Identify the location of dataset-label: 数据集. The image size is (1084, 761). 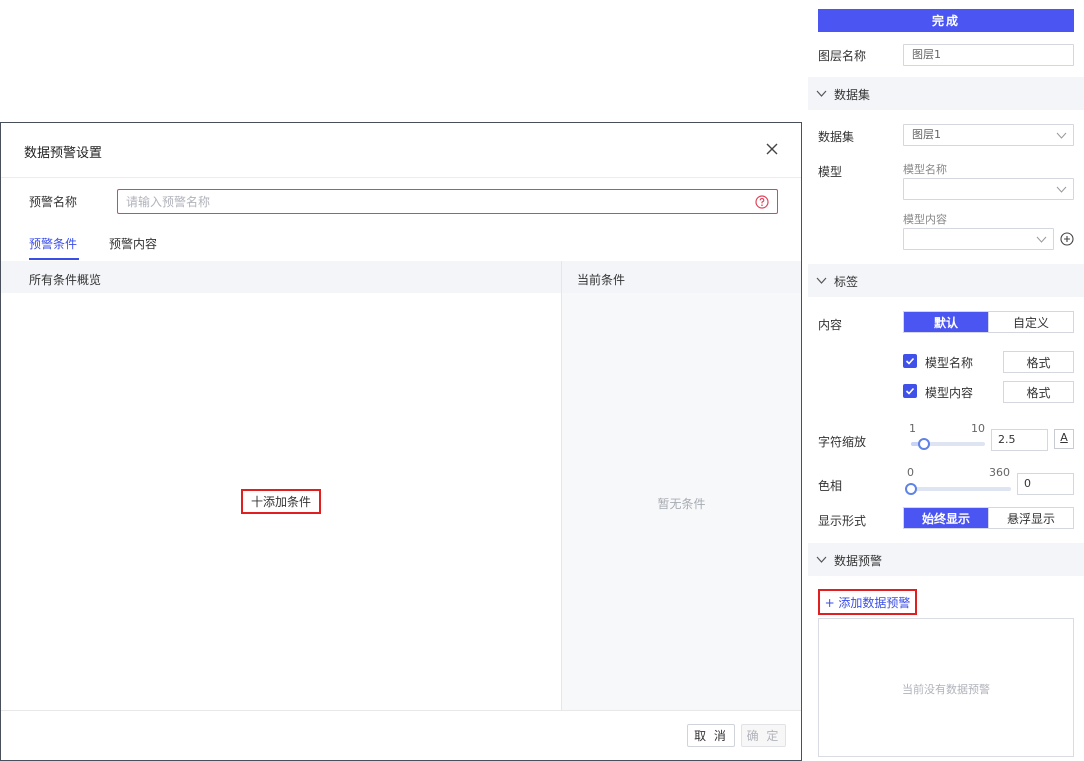
(836, 137).